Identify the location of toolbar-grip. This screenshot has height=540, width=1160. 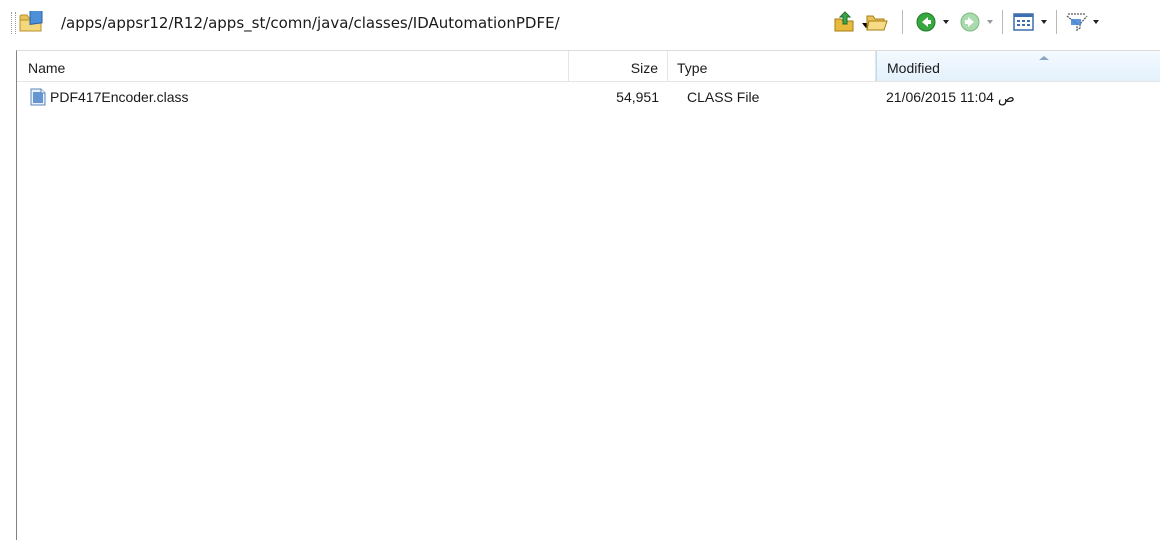
(13, 23).